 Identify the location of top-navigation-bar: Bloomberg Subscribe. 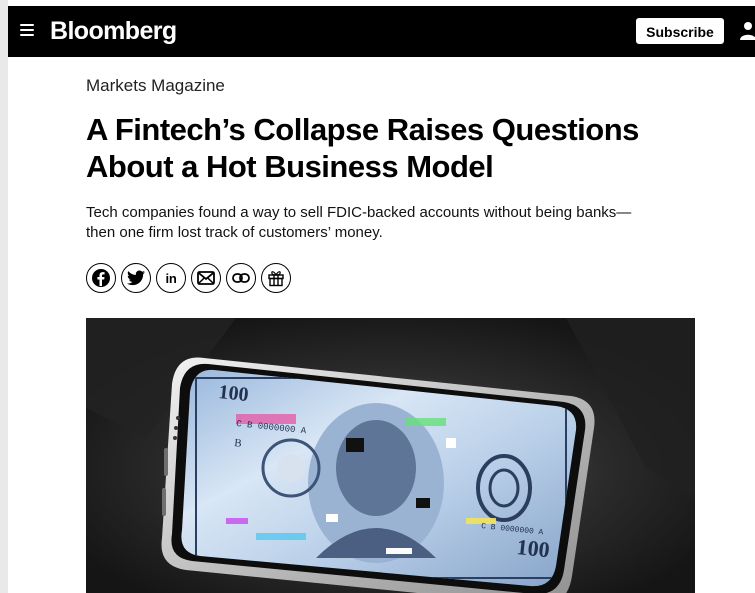
(381, 31).